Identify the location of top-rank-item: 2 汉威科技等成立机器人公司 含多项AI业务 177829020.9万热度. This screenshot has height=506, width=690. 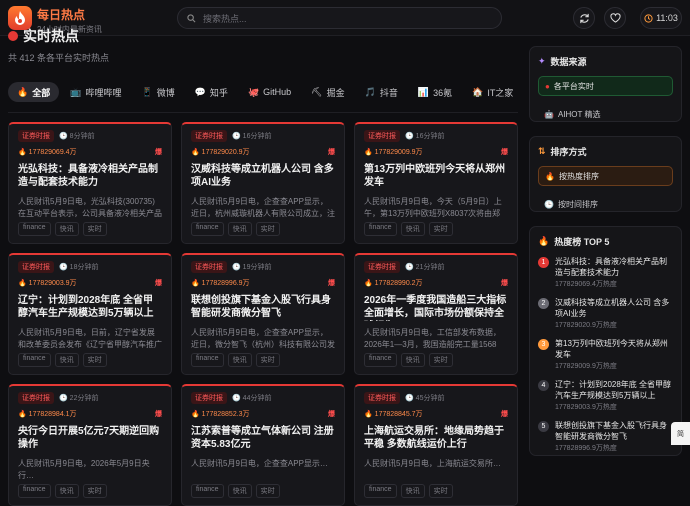
(605, 313).